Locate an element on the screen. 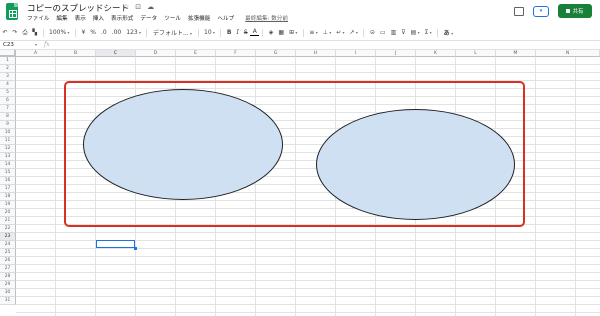  fill-color-icon: ◈ is located at coordinates (271, 32).